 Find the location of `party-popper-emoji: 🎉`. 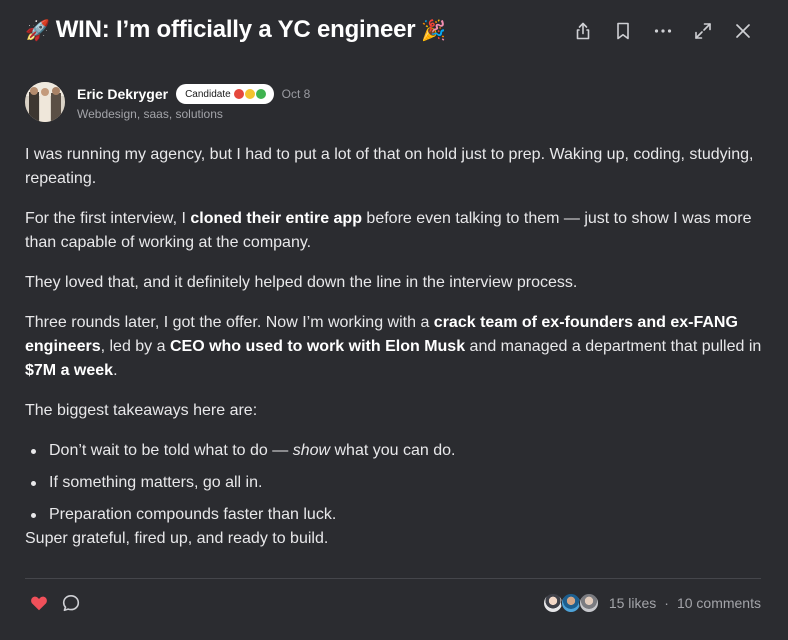

party-popper-emoji: 🎉 is located at coordinates (434, 30).